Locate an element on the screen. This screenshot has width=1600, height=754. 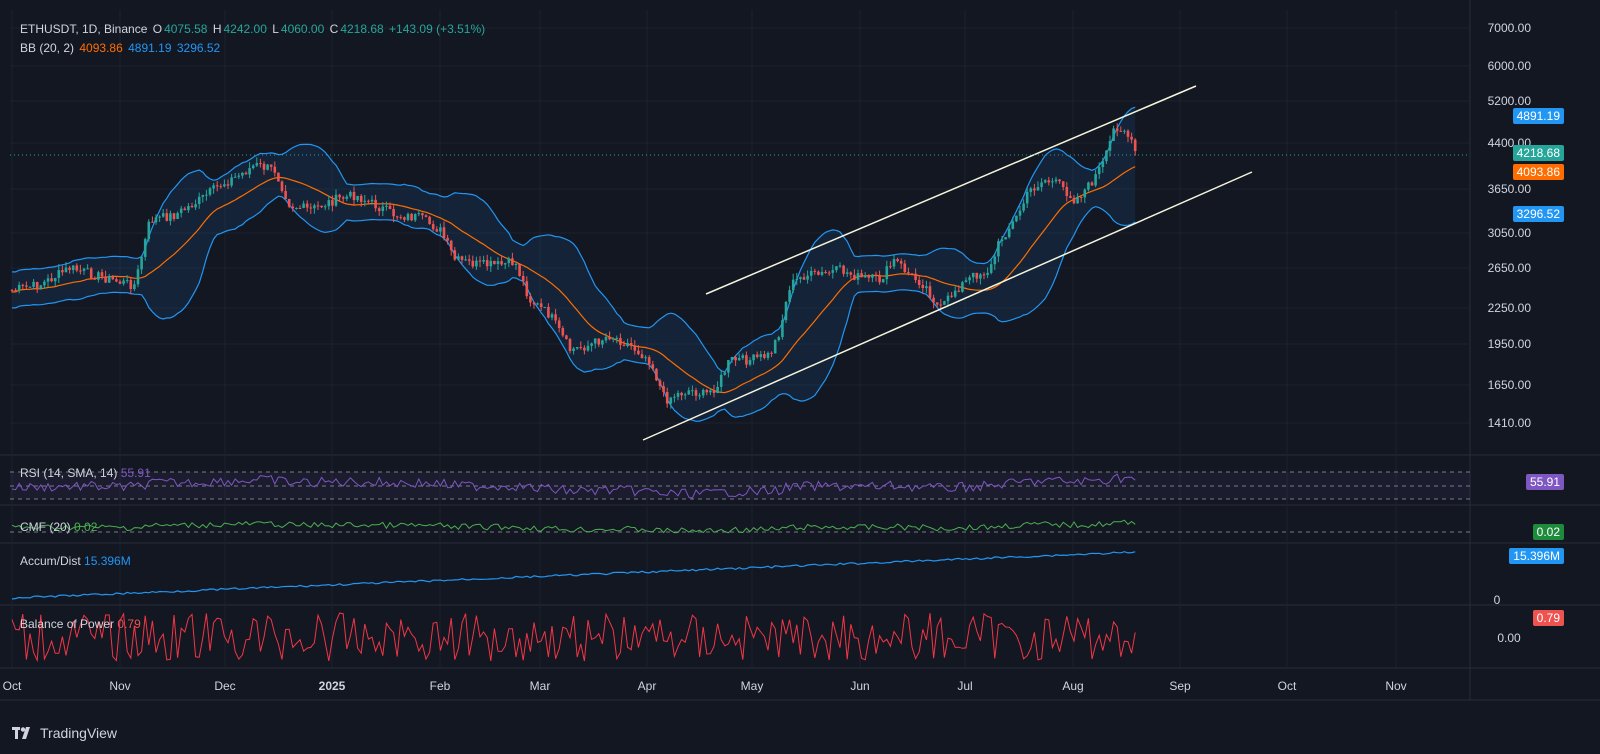
time-tick-label: Nov is located at coordinates (119, 686).